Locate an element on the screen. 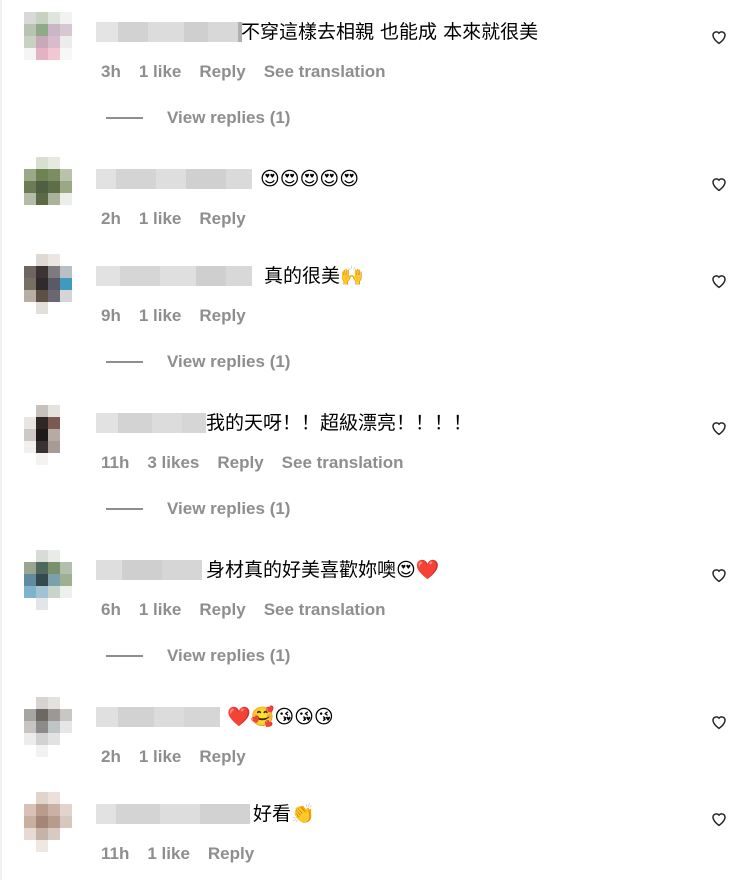 The height and width of the screenshot is (880, 748). comment-text: ❤️🥰😘😘😘 is located at coordinates (280, 717).